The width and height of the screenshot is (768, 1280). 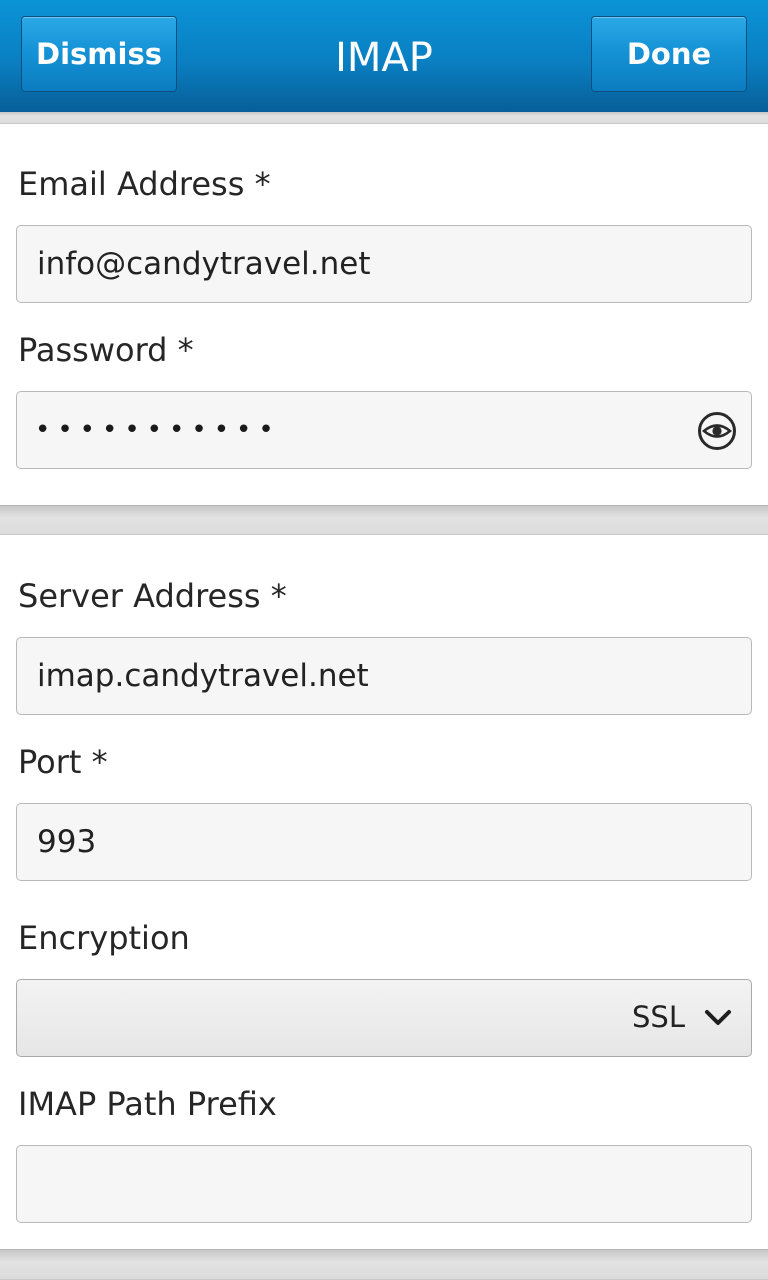 I want to click on server-address-field: imap.candytravel.net, so click(x=384, y=676).